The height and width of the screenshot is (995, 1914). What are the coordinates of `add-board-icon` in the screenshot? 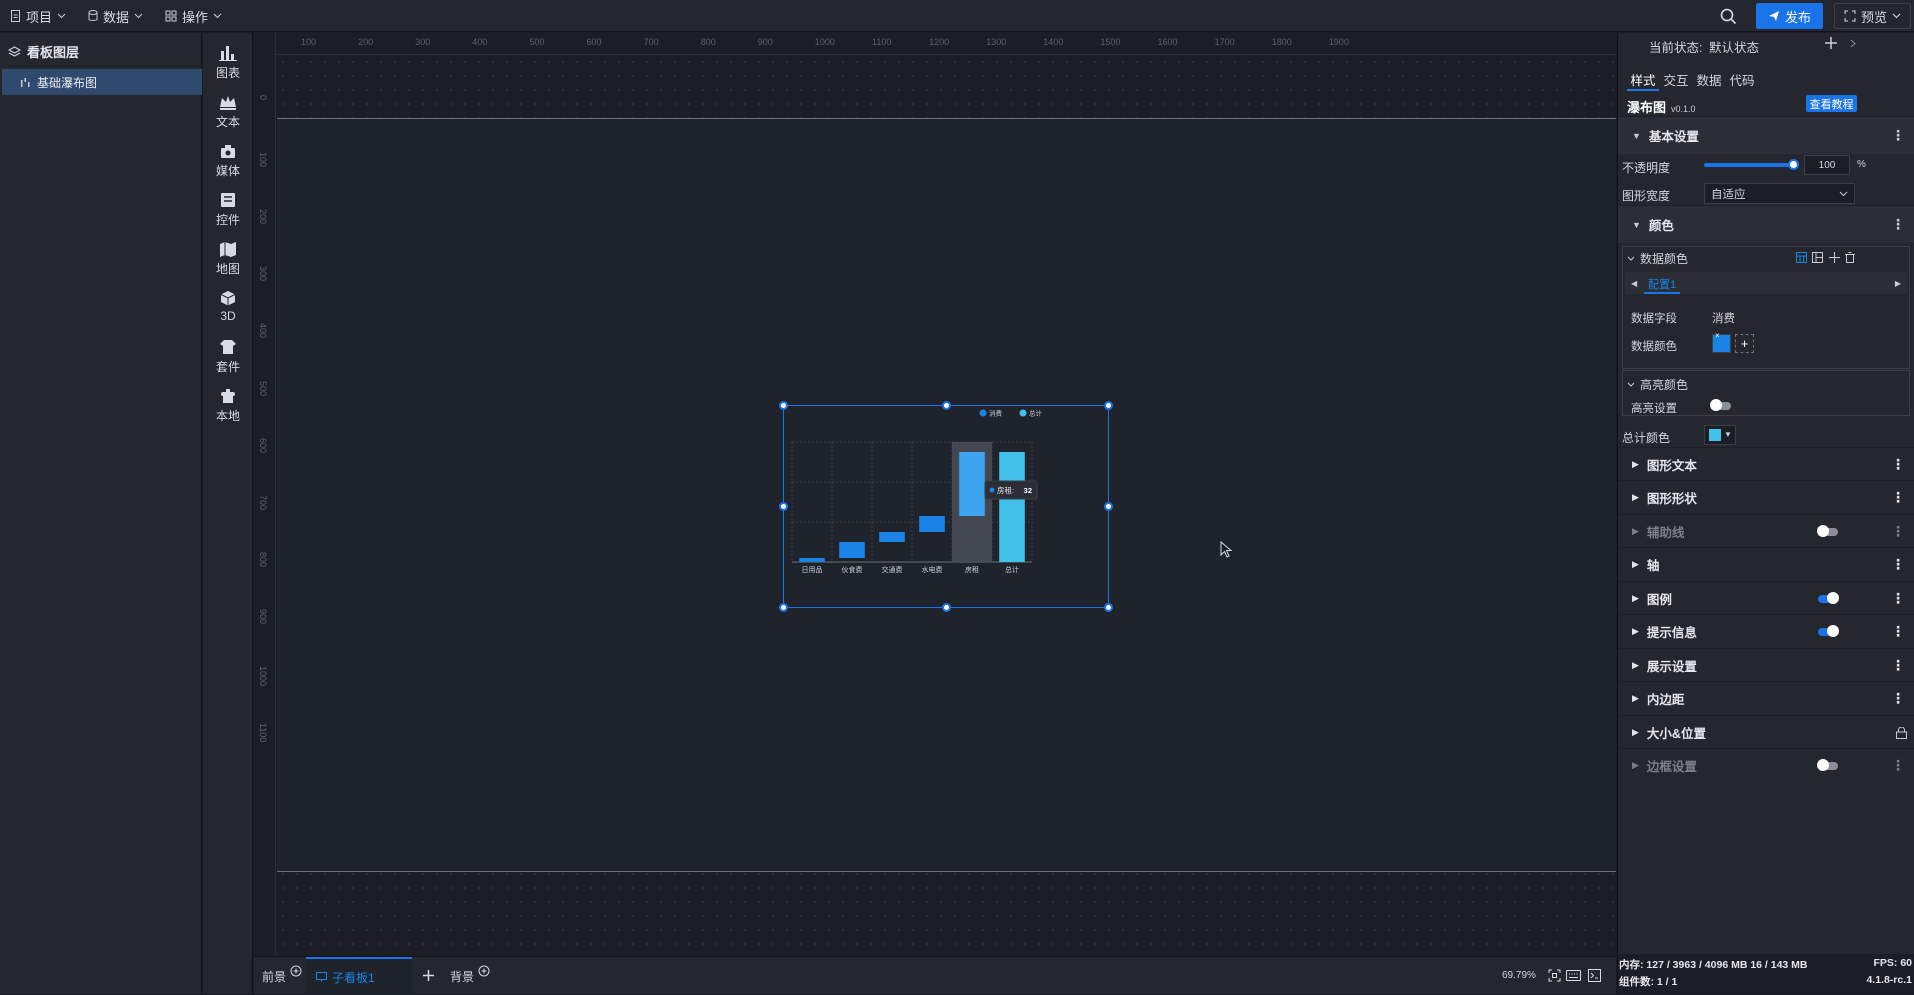 It's located at (428, 975).